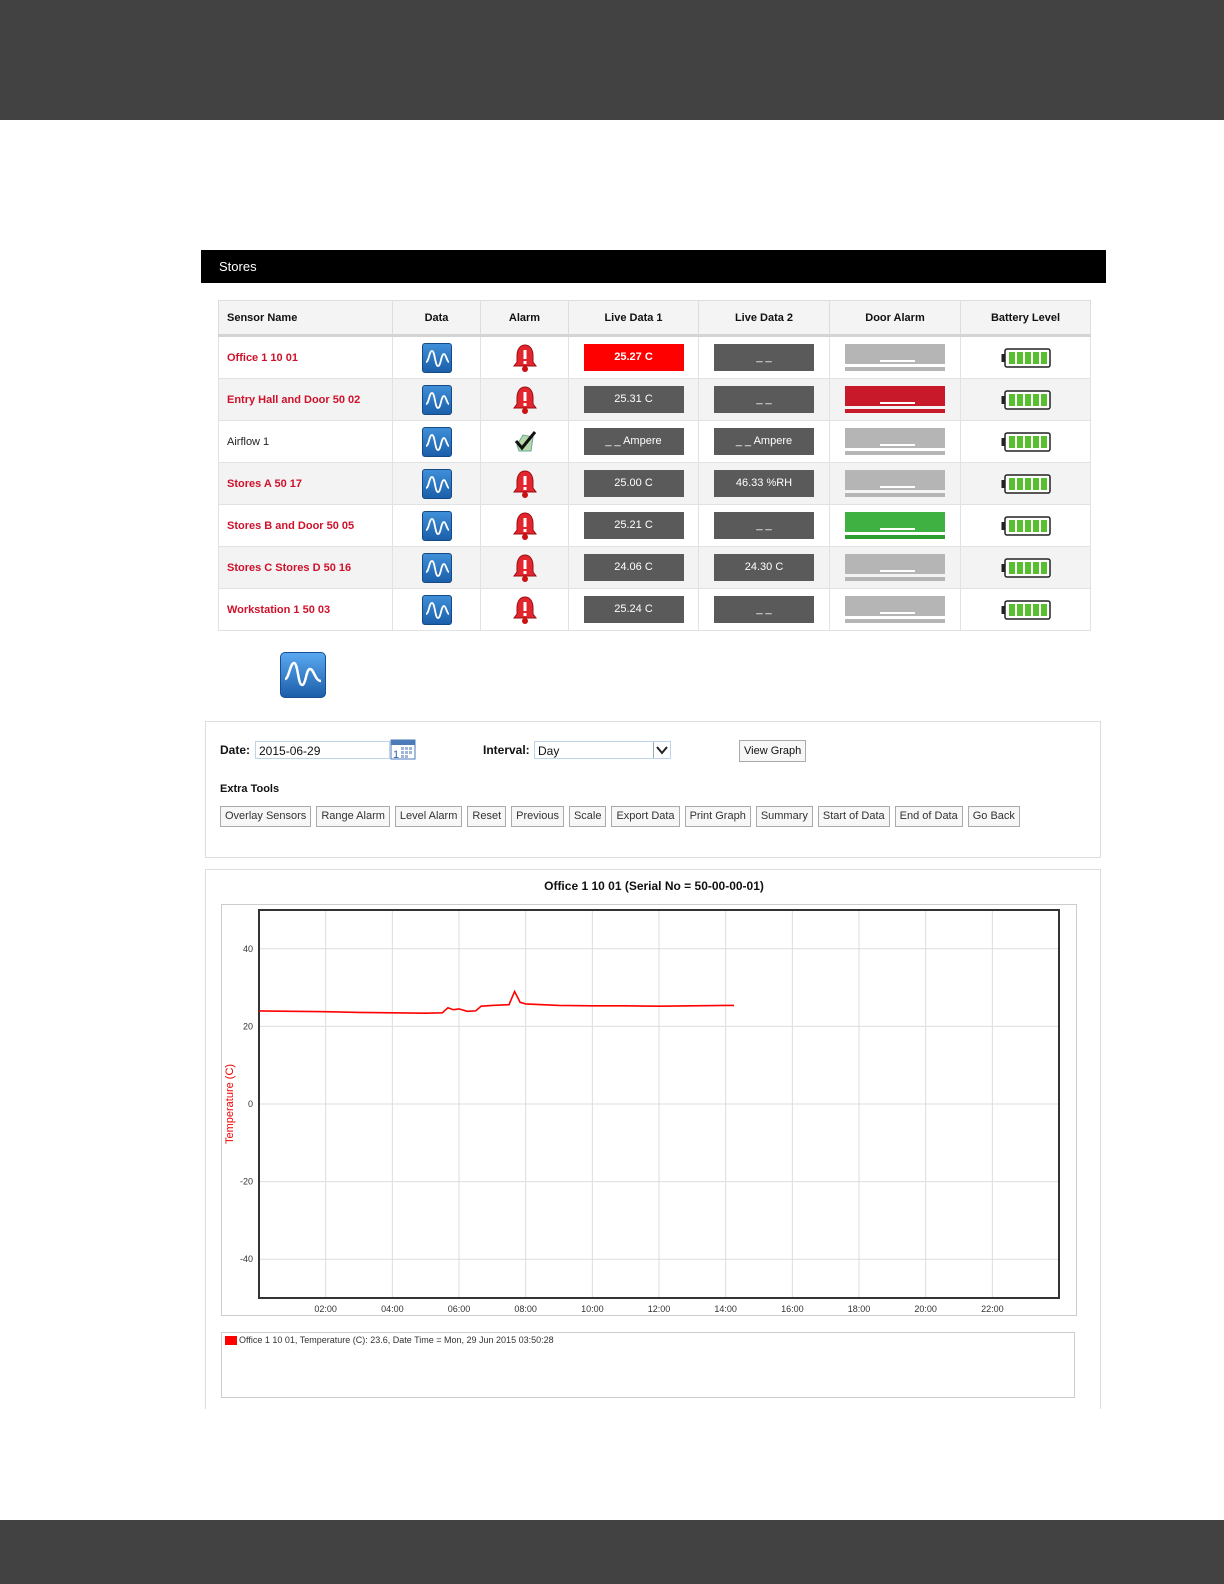 This screenshot has height=1584, width=1224. What do you see at coordinates (853, 816) in the screenshot?
I see `start-of-data-button: Start of Data` at bounding box center [853, 816].